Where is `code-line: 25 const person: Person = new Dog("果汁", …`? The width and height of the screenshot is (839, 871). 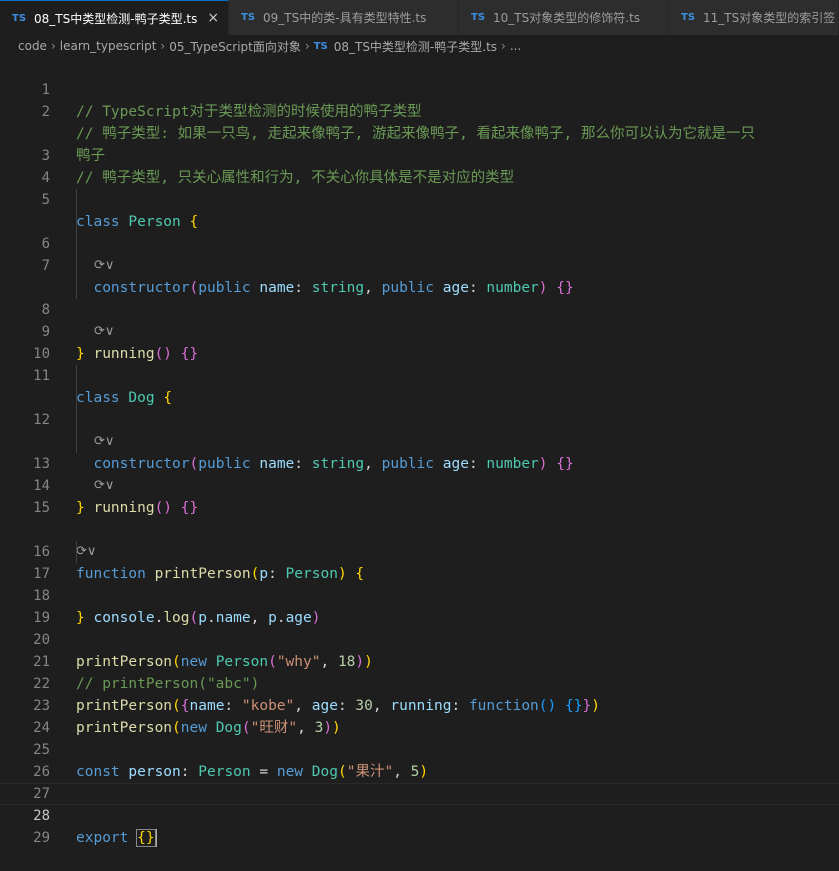
code-line: 25 const person: Person = new Dog("果汁", … is located at coordinates (419, 748).